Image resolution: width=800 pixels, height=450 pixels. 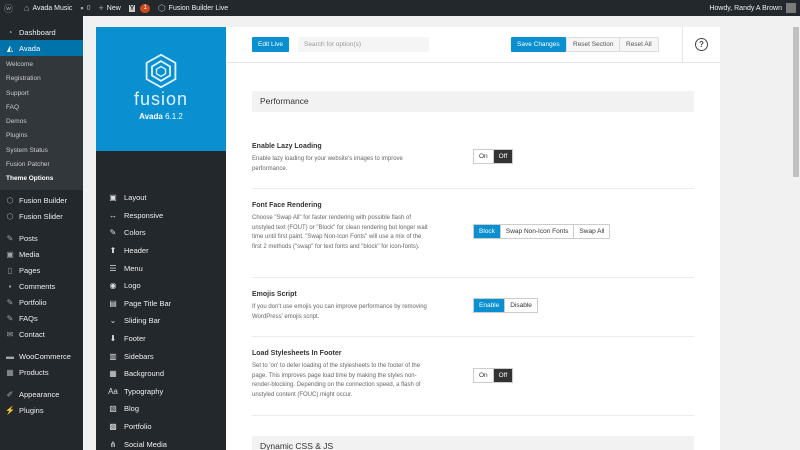 I want to click on options-menu-blog: ▧ Blog, so click(x=161, y=409).